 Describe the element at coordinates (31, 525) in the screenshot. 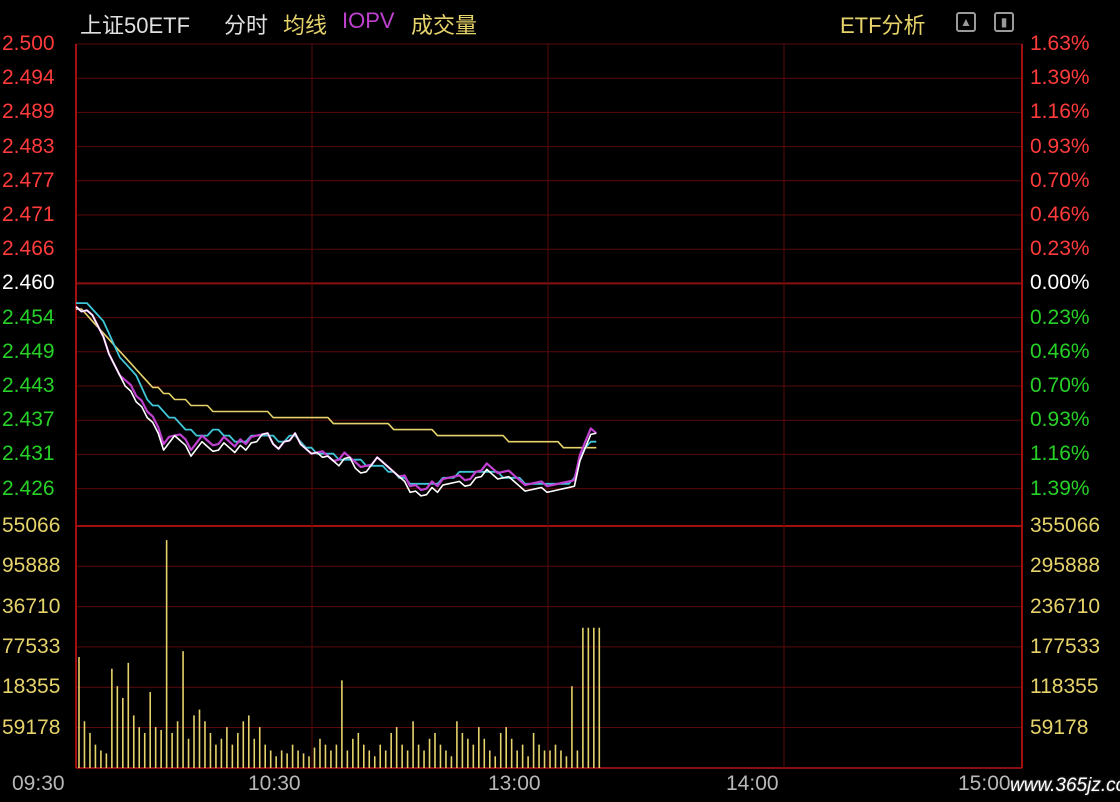

I see `volume-tick-label: 55066` at that location.